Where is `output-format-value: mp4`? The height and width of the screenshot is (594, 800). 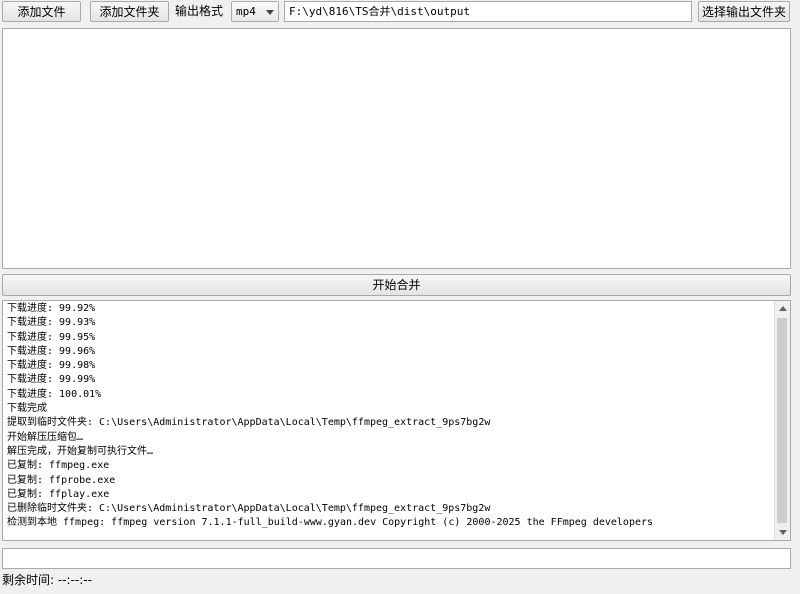
output-format-value: mp4 is located at coordinates (246, 11).